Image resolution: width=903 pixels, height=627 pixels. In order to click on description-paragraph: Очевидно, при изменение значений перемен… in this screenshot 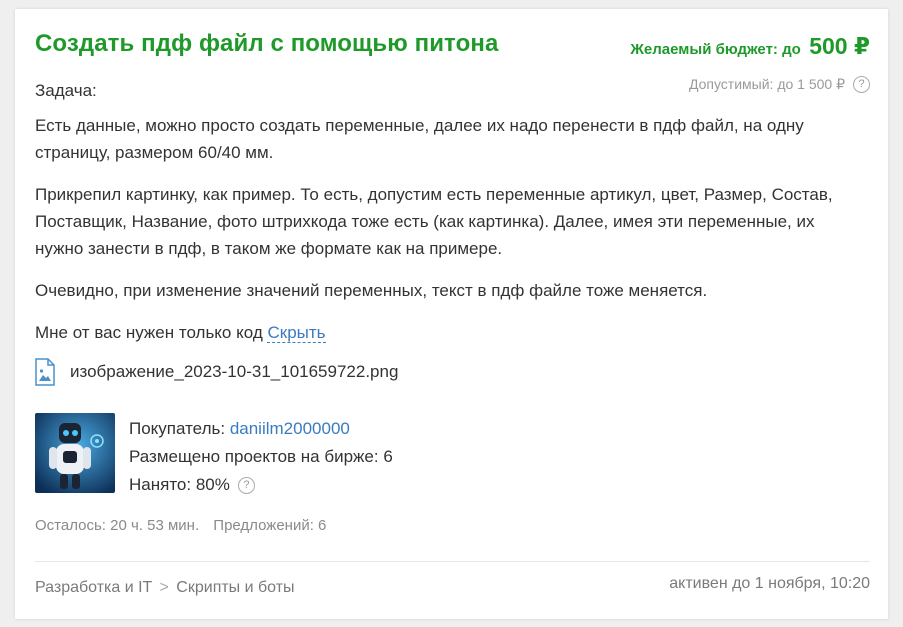, I will do `click(371, 290)`.